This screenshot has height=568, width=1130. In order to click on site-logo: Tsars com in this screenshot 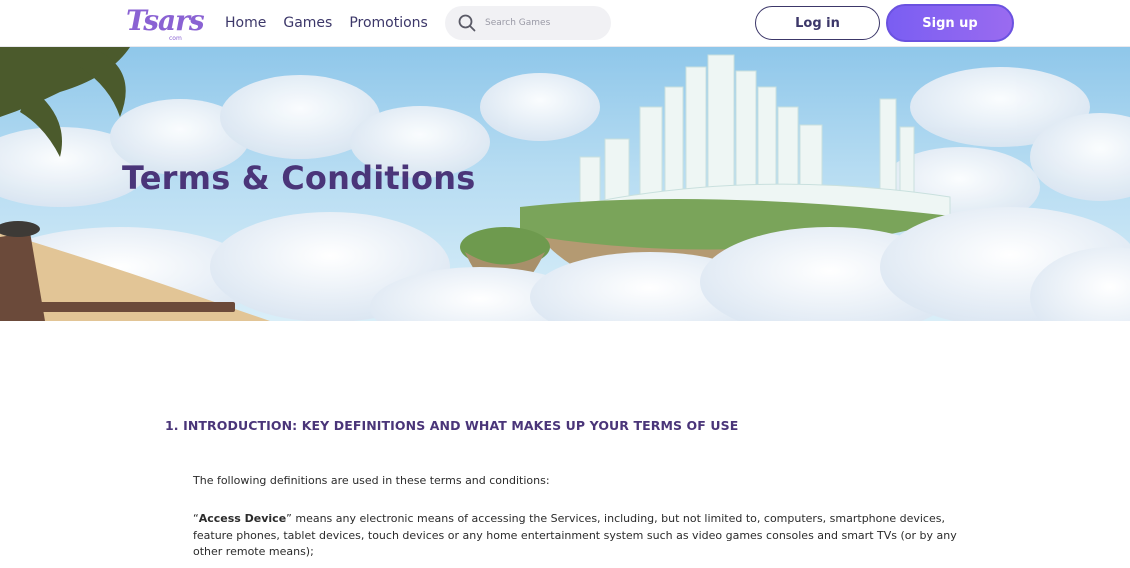, I will do `click(165, 23)`.